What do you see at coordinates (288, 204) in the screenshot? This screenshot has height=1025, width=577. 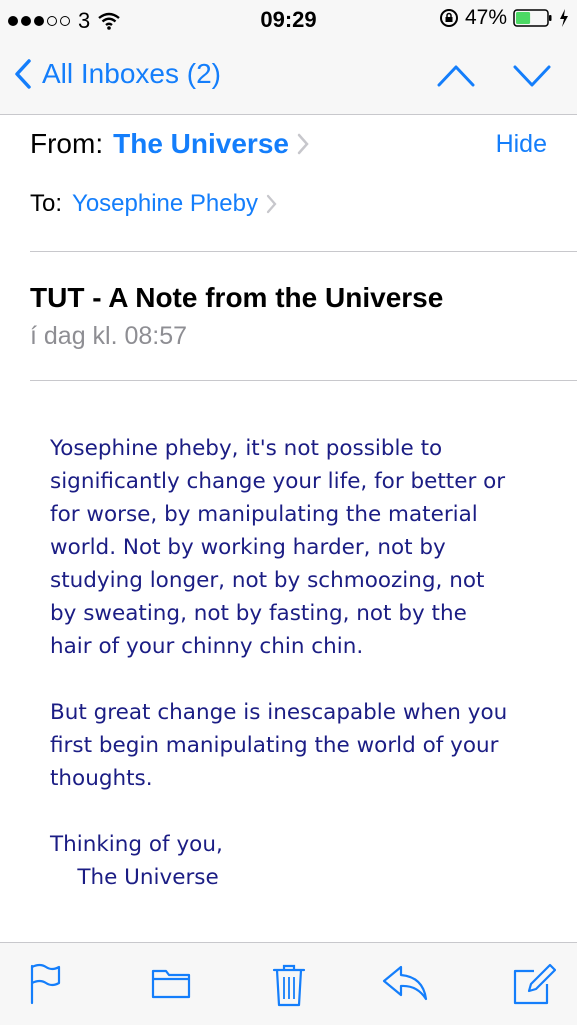 I see `to-row: To: Yosephine Pheby` at bounding box center [288, 204].